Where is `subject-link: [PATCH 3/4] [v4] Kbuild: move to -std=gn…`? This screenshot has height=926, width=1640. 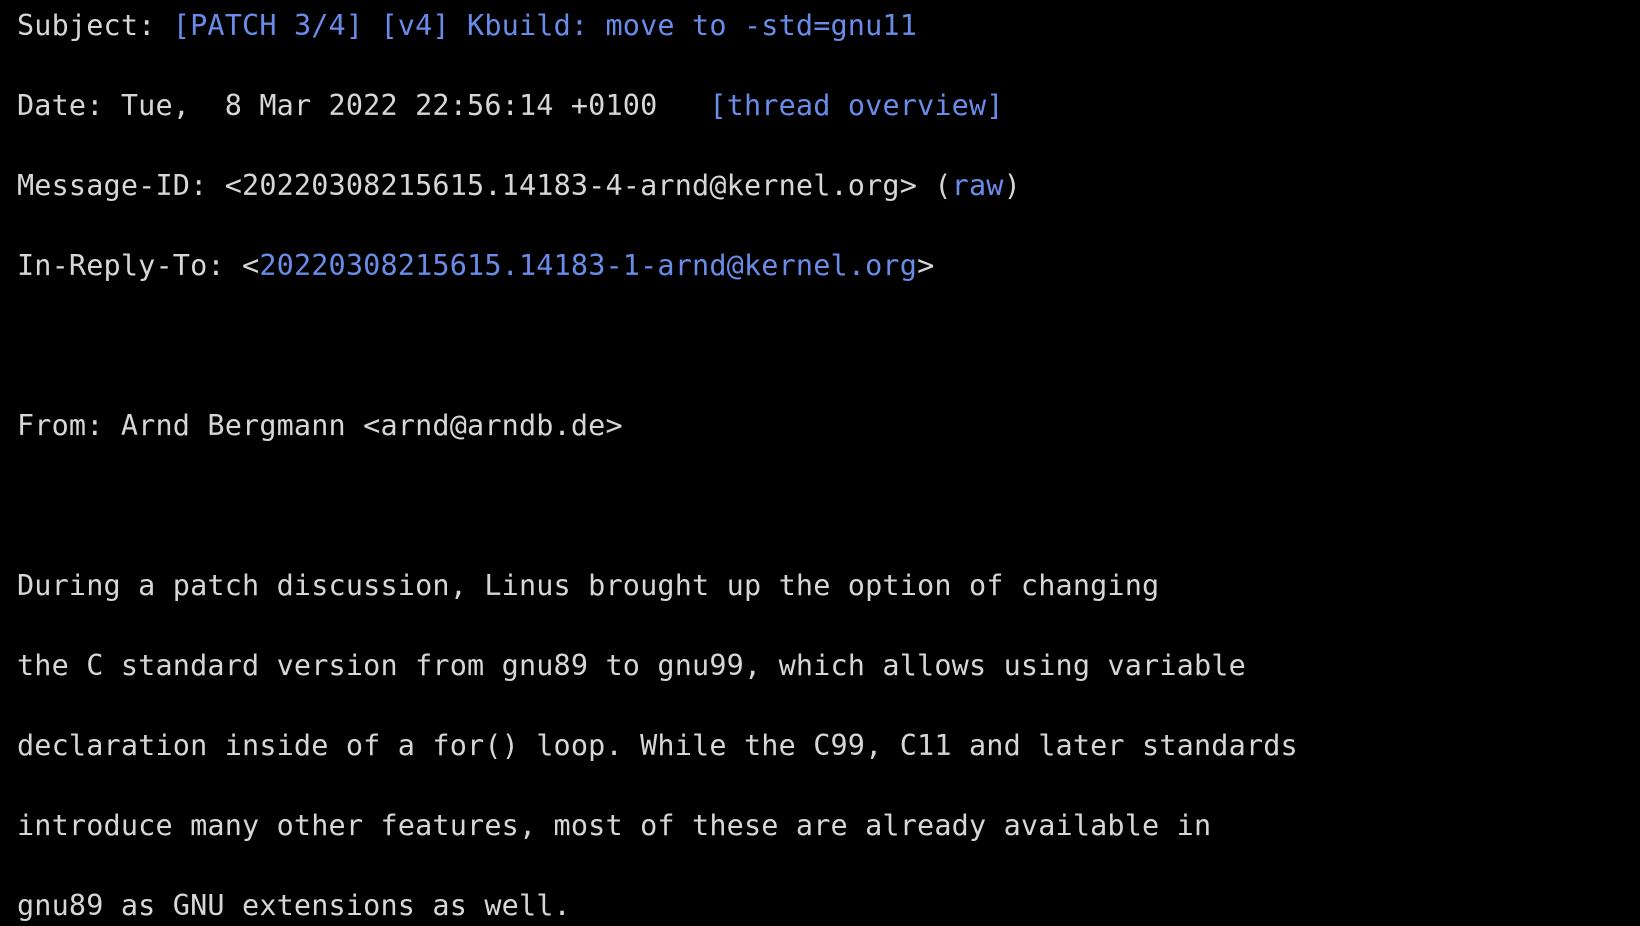 subject-link: [PATCH 3/4] [v4] Kbuild: move to -std=gn… is located at coordinates (545, 25).